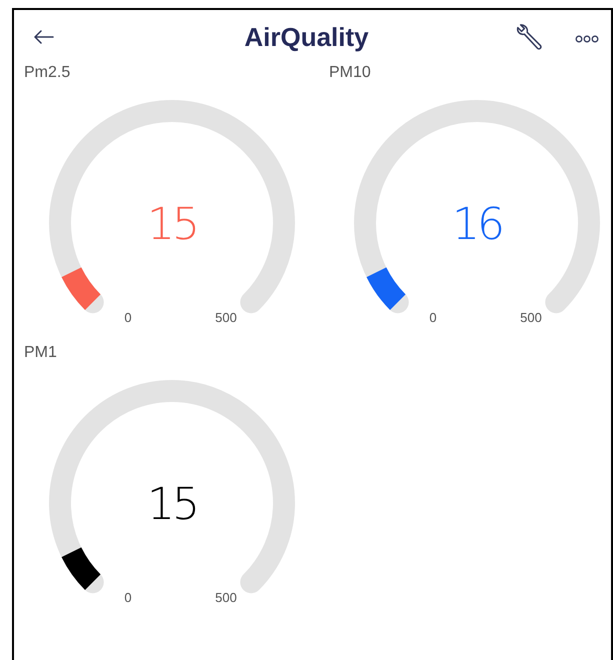  Describe the element at coordinates (40, 353) in the screenshot. I see `gauge-label: PM1` at that location.